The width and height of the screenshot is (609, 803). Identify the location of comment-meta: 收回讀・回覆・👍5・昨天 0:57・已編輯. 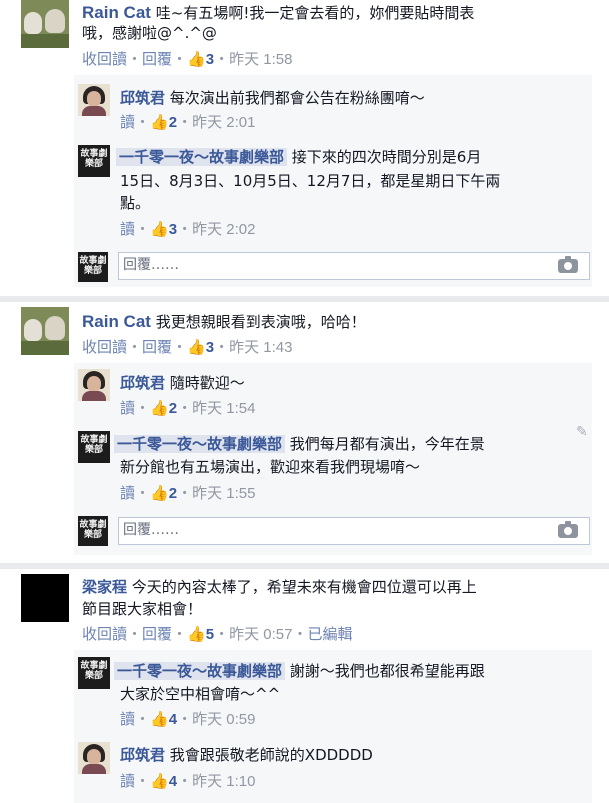
(217, 634).